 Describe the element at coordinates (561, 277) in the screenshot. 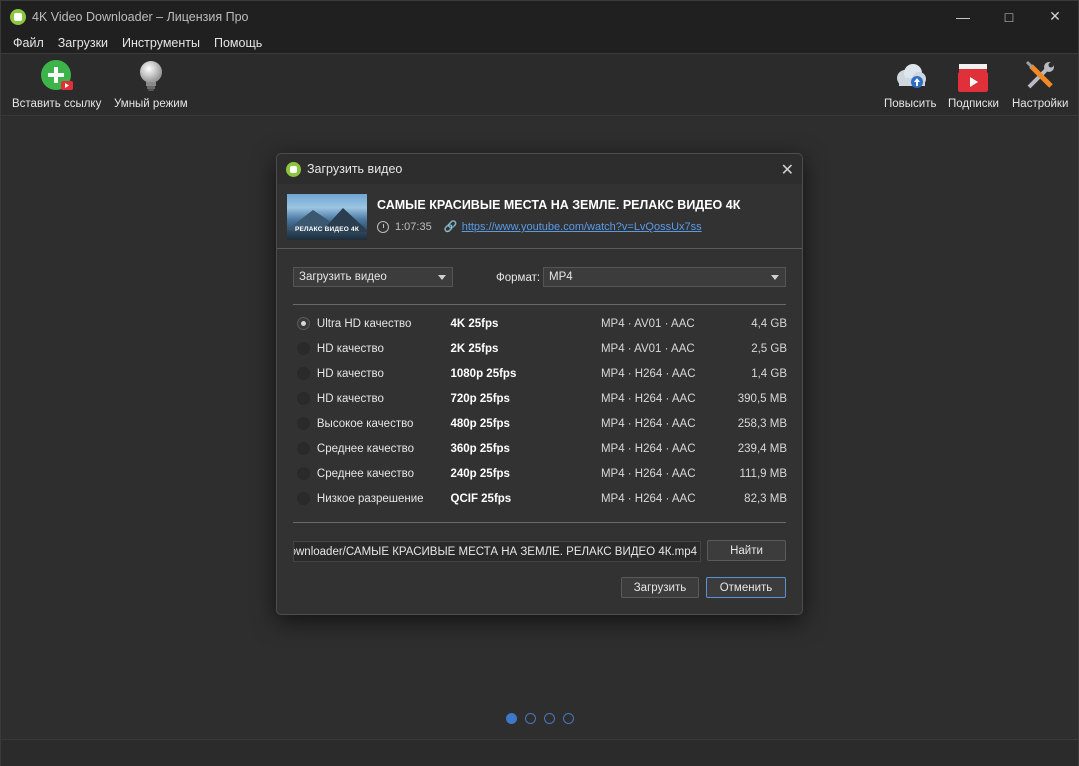

I see `format-value: MP4` at that location.